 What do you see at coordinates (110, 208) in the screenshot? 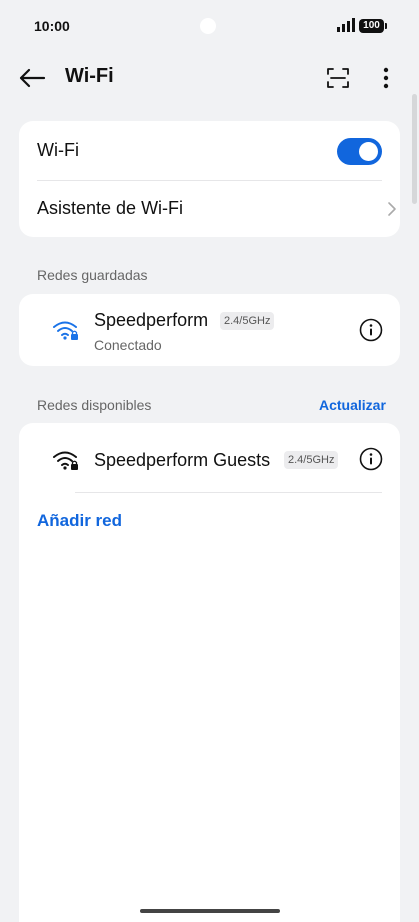
I see `wifi-assistant-label: Asistente de Wi-Fi` at bounding box center [110, 208].